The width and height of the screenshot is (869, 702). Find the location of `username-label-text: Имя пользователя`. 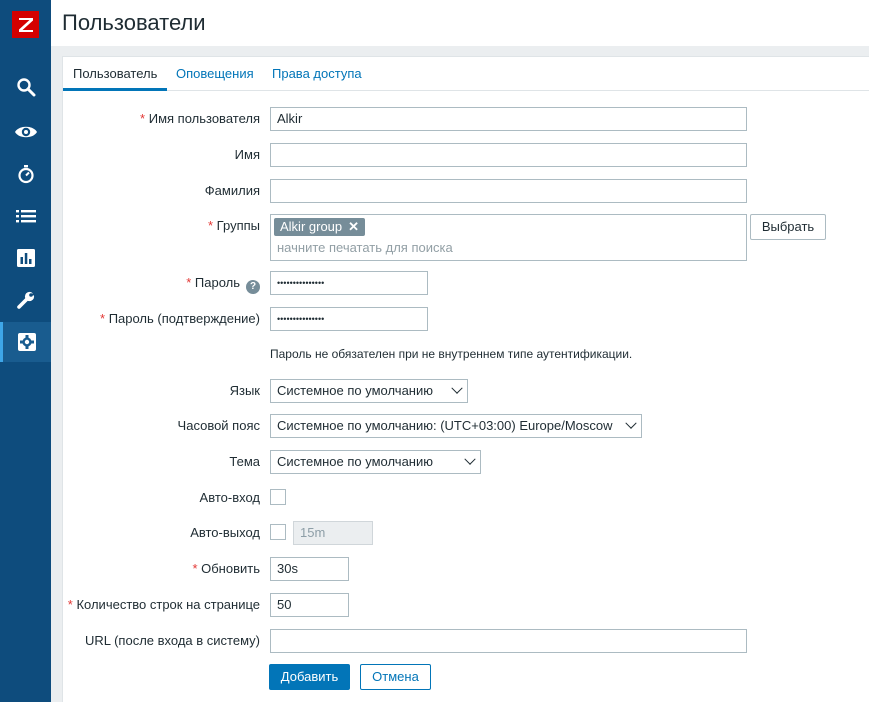

username-label-text: Имя пользователя is located at coordinates (204, 118).